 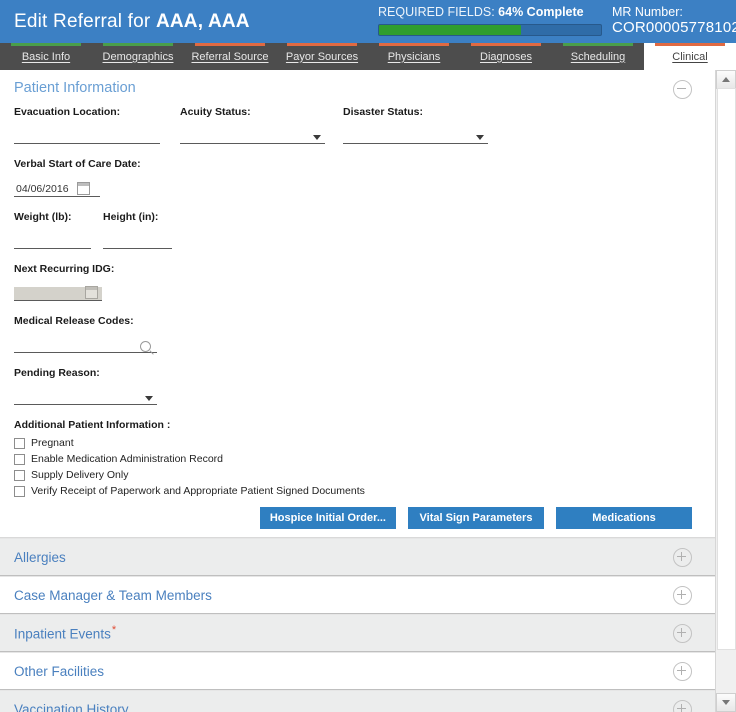 I want to click on section-label: Vaccination History, so click(x=71, y=706).